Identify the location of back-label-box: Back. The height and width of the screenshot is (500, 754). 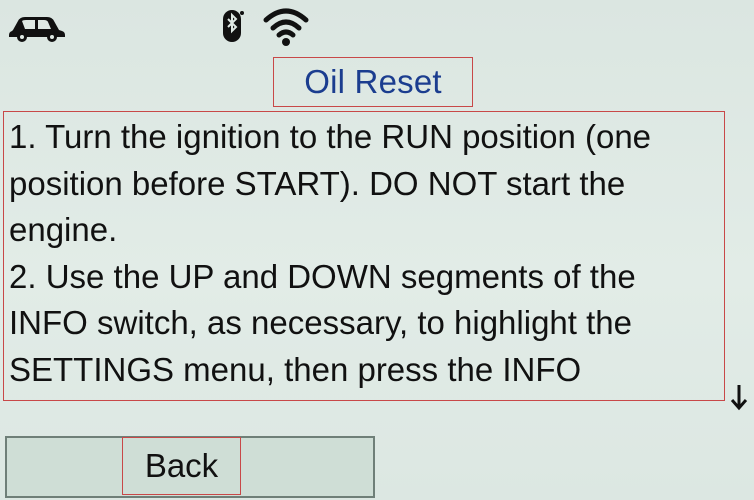
(181, 466).